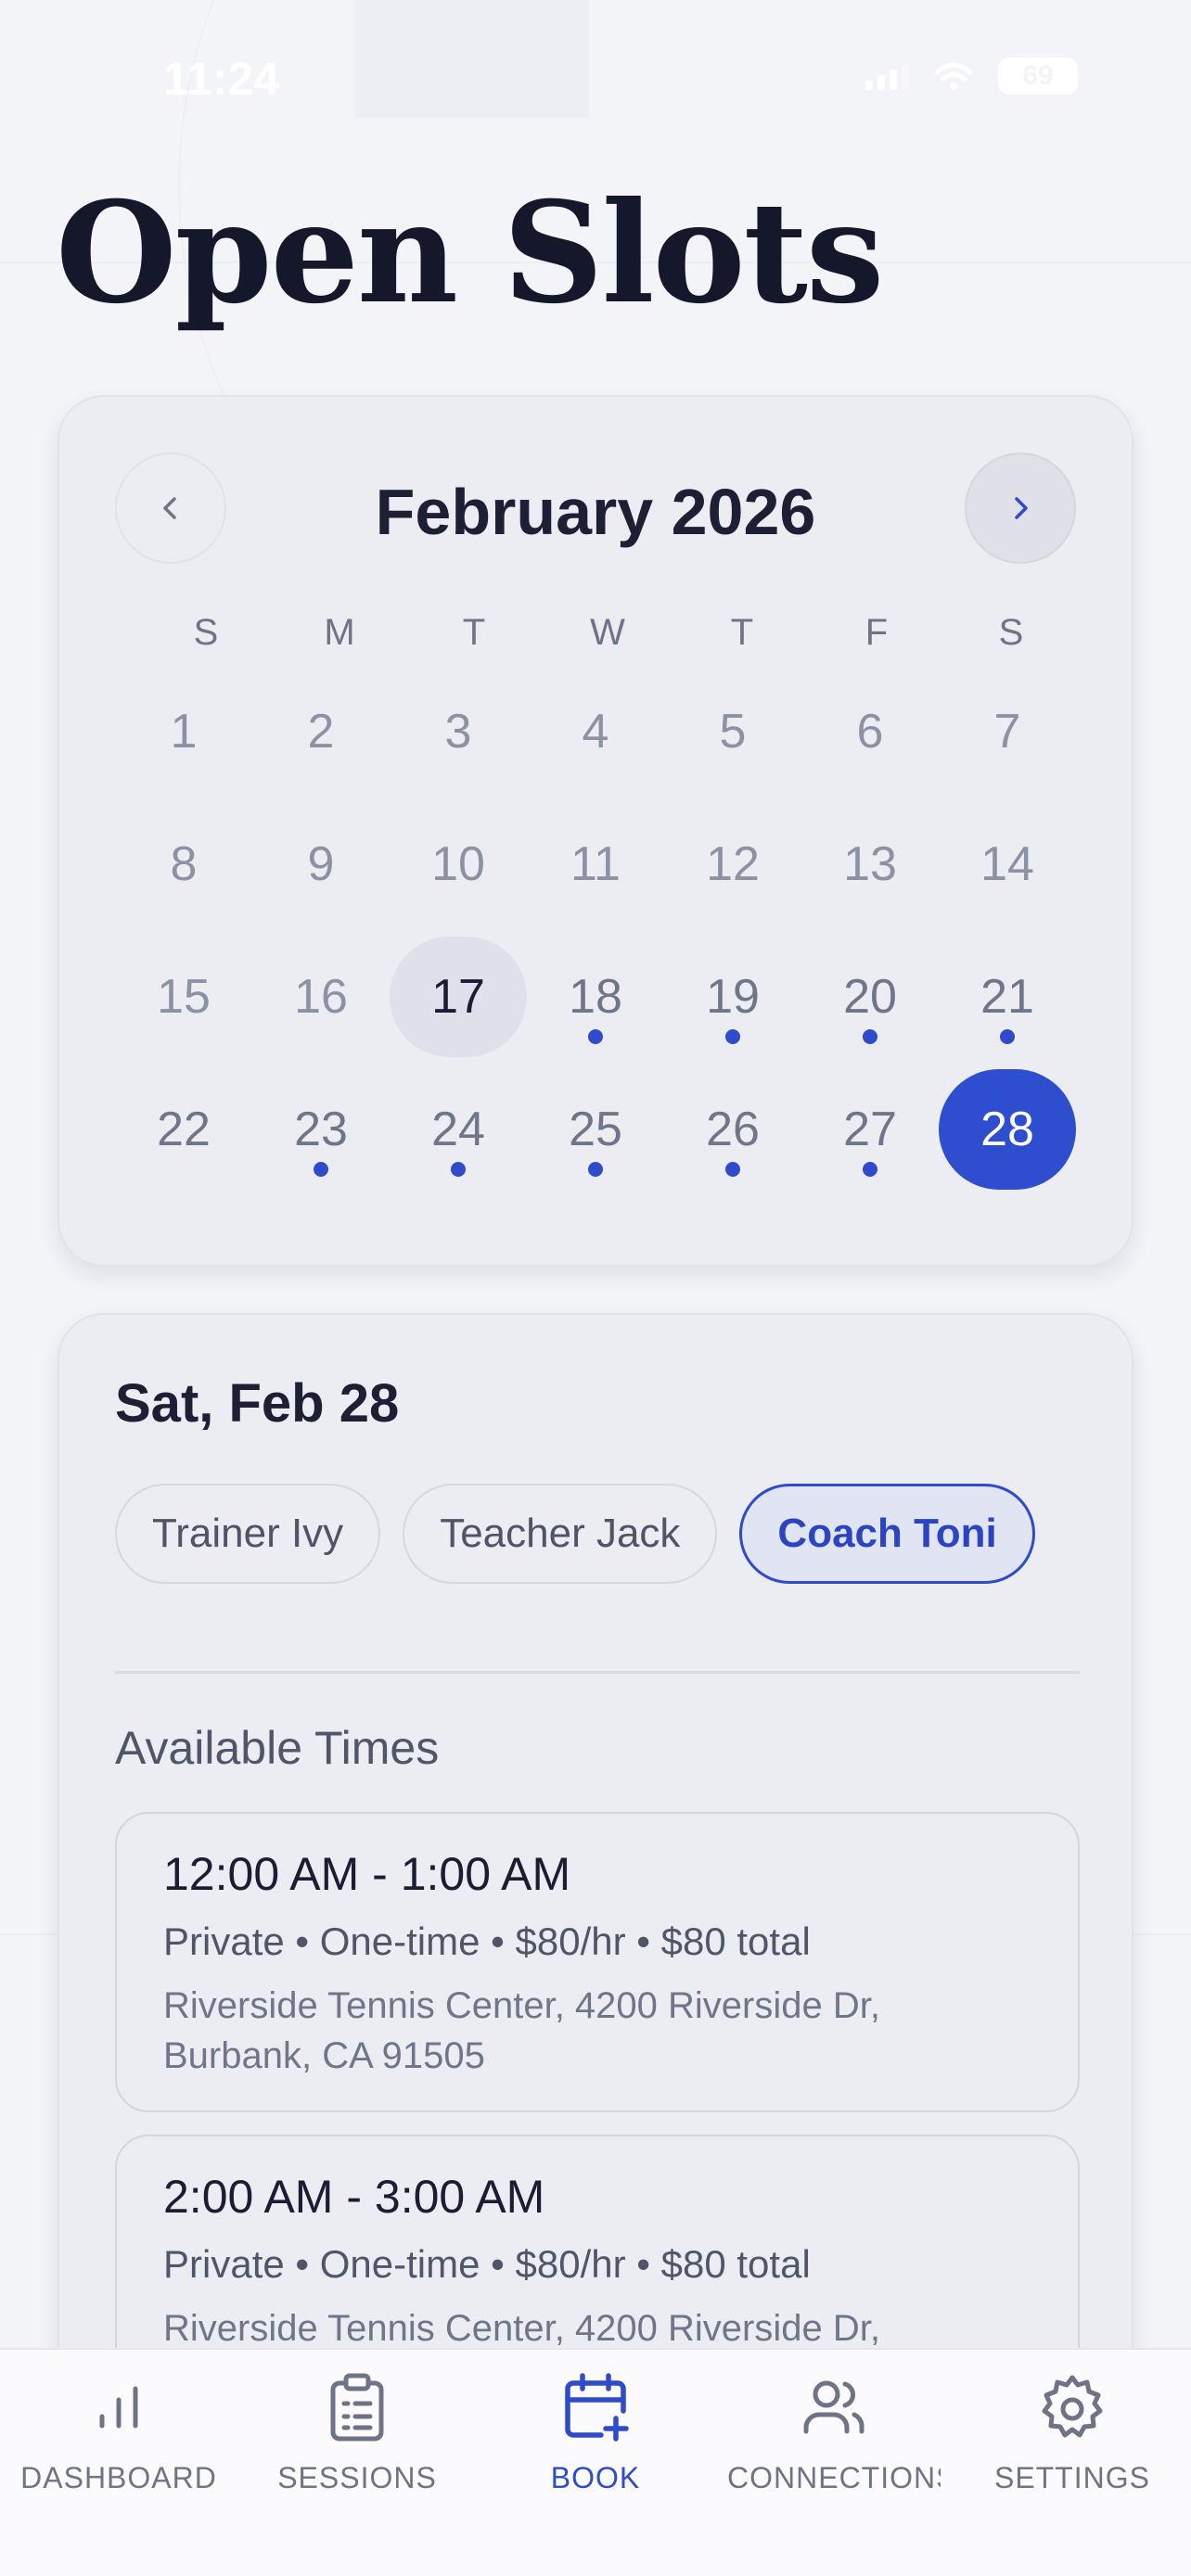 This screenshot has height=2576, width=1191. What do you see at coordinates (277, 1748) in the screenshot?
I see `available-times-label: Available Times` at bounding box center [277, 1748].